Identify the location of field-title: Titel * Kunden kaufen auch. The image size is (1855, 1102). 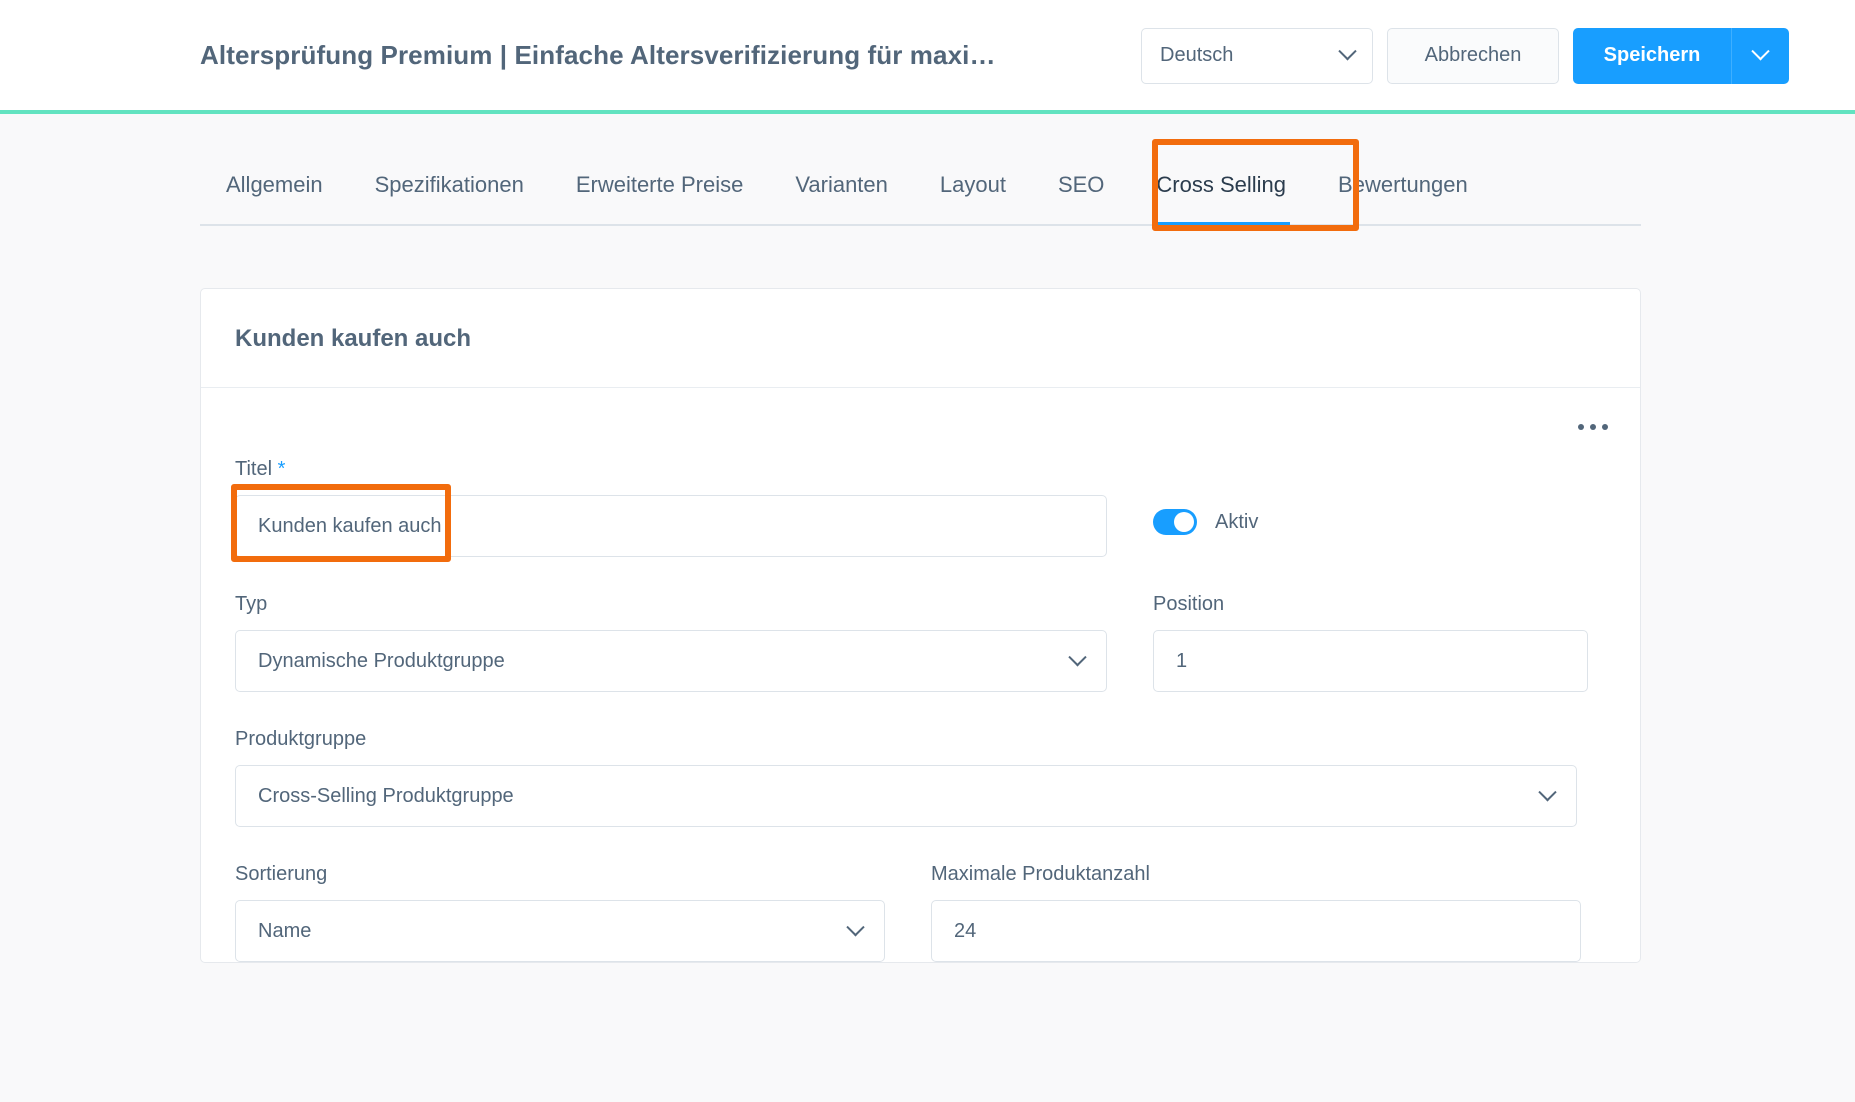
(669, 510).